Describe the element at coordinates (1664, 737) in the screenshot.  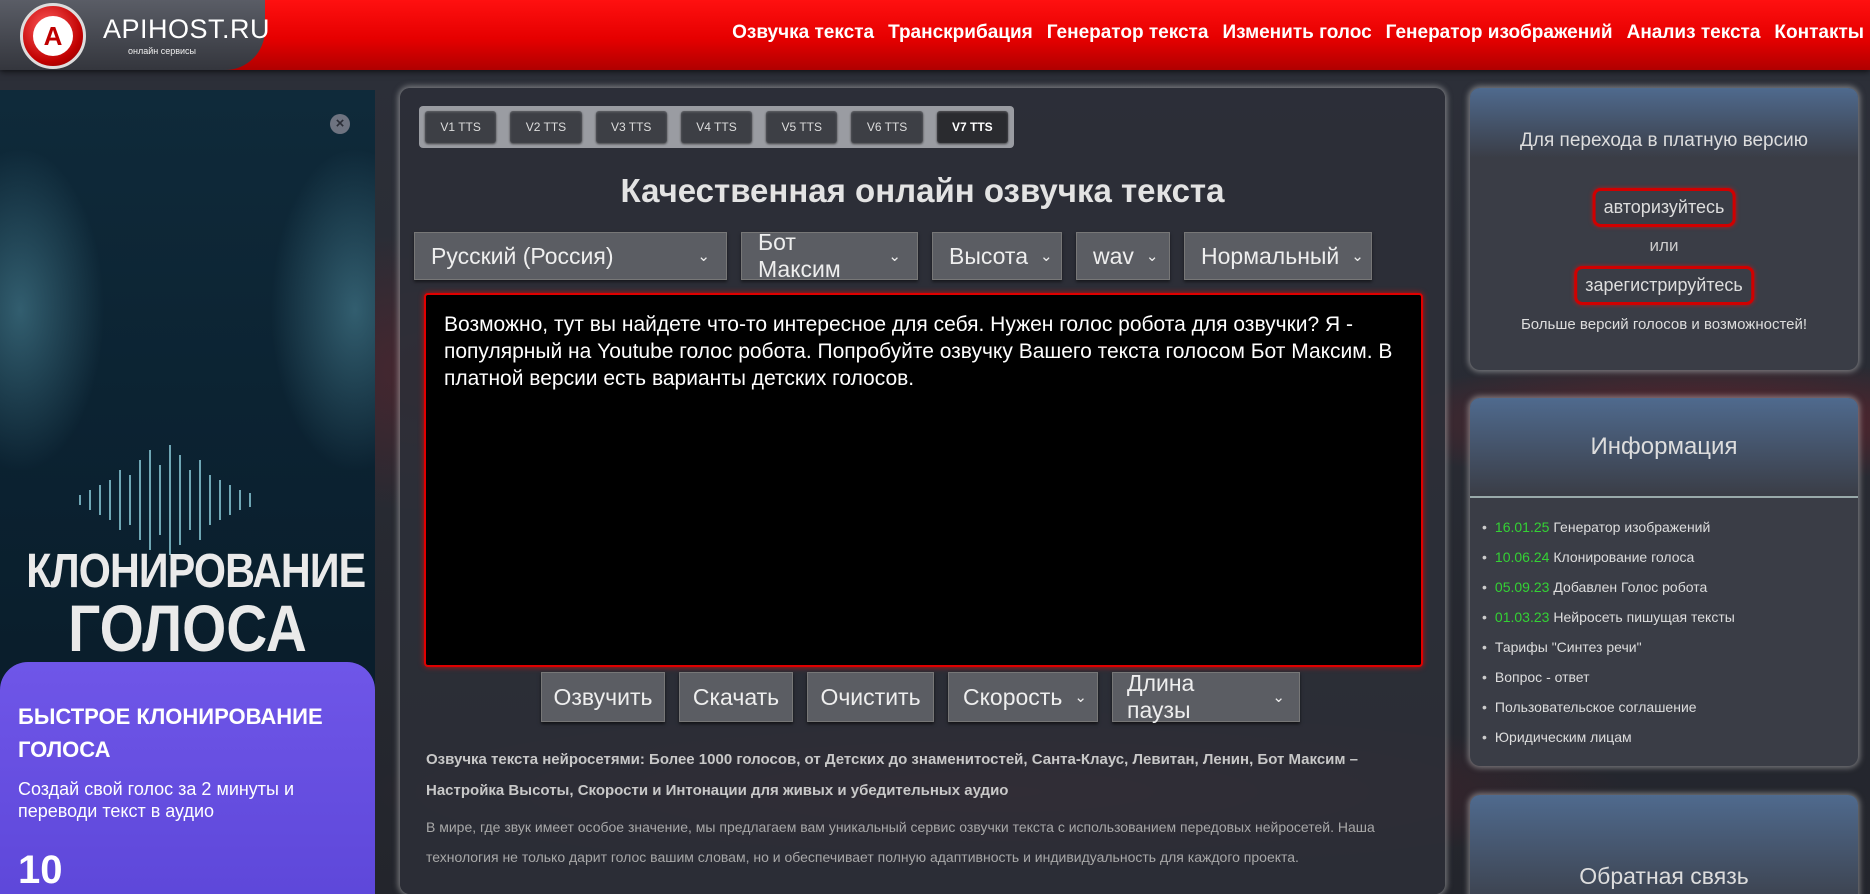
I see `list-item: Юридическим лицам` at that location.